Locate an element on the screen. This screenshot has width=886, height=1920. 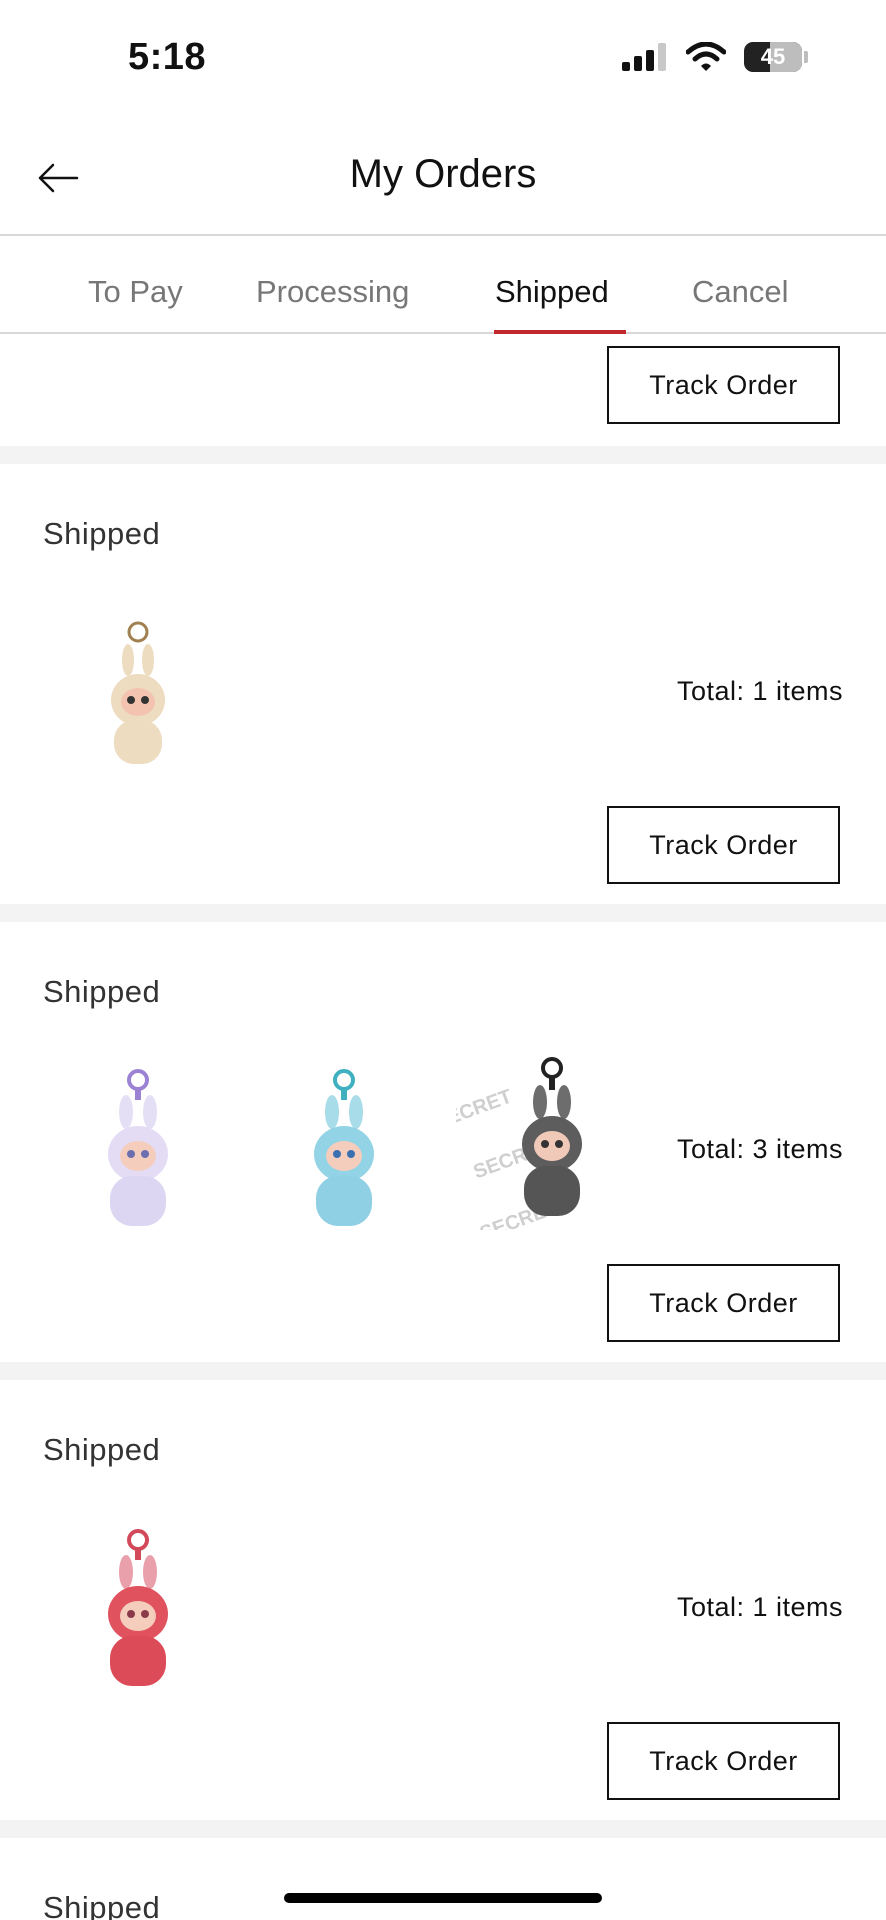
blue-labubu-keychain-image is located at coordinates (344, 1147).